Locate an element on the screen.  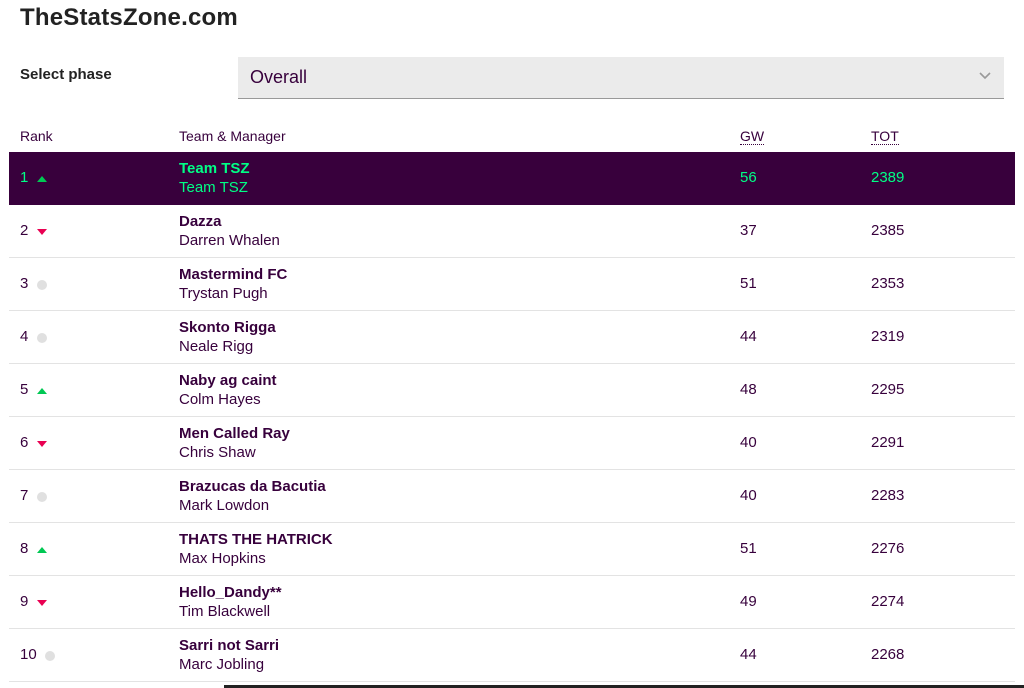
table-row: 1 Team TSZ Team TSZ 56 2389 is located at coordinates (512, 178).